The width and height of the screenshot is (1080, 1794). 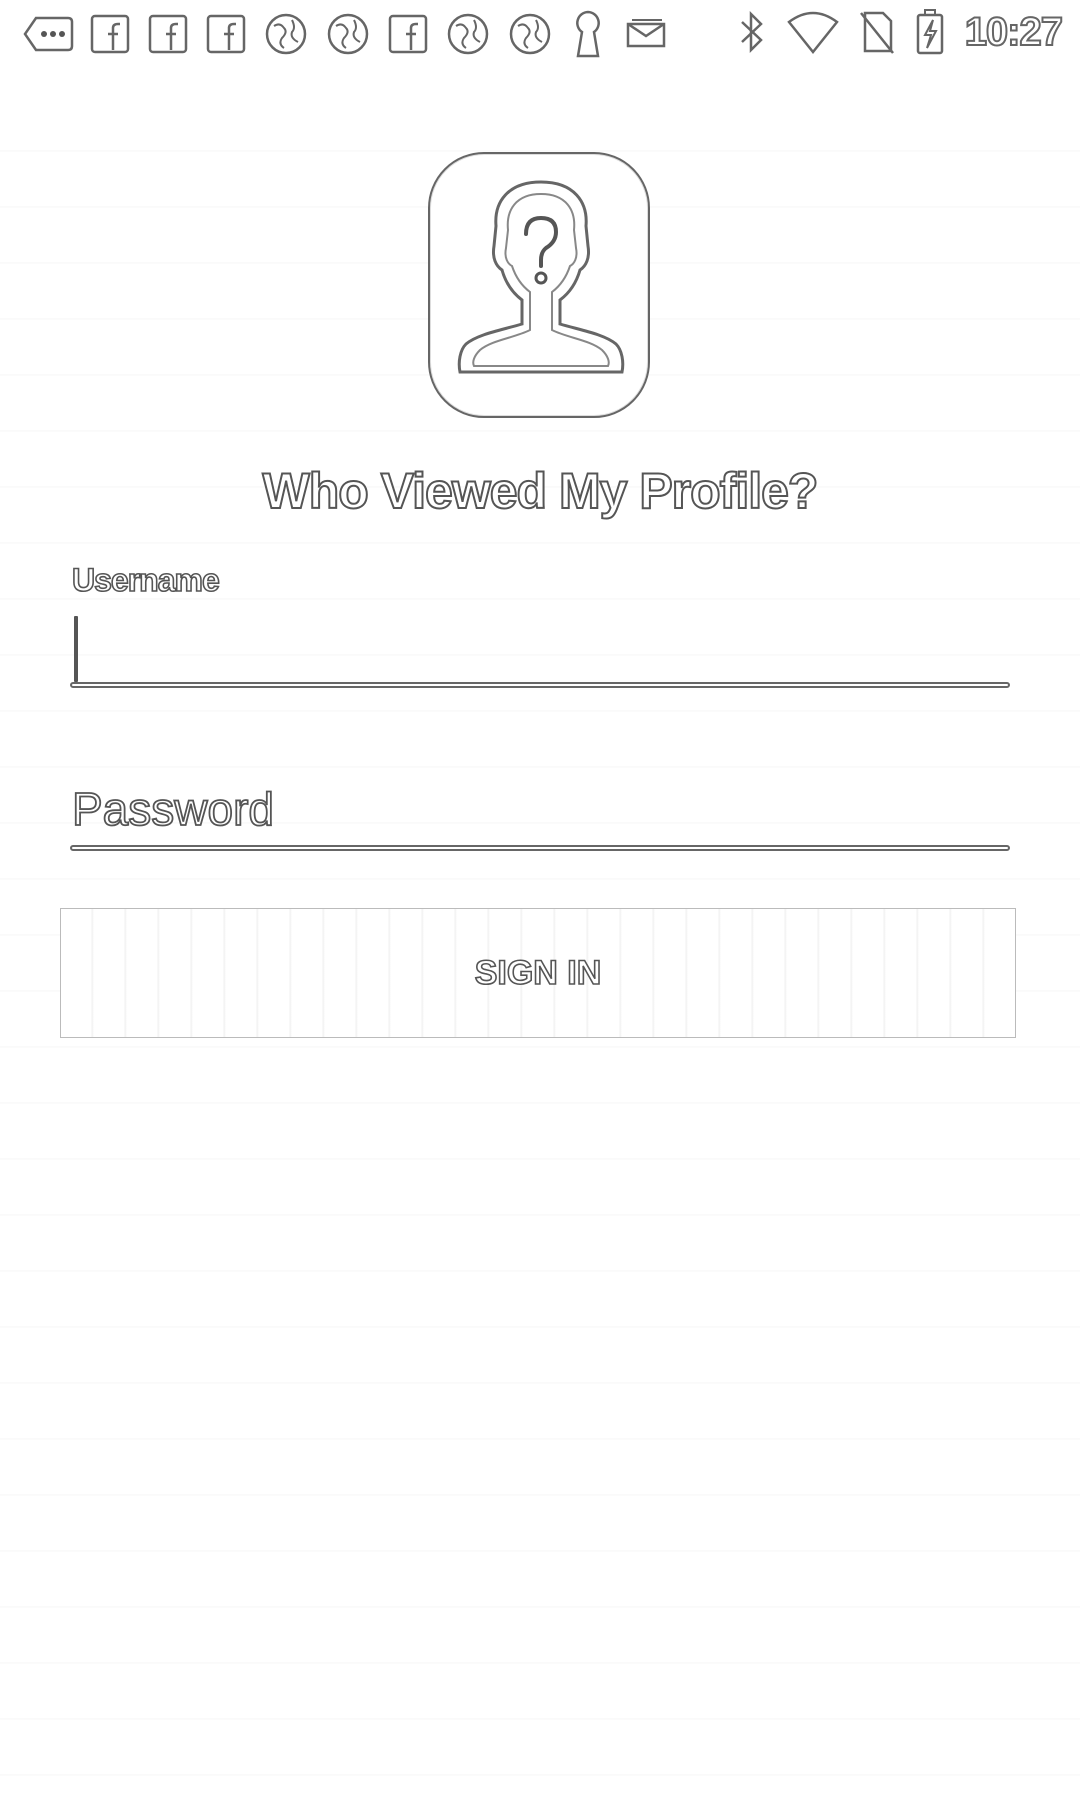 I want to click on password-underline, so click(x=540, y=848).